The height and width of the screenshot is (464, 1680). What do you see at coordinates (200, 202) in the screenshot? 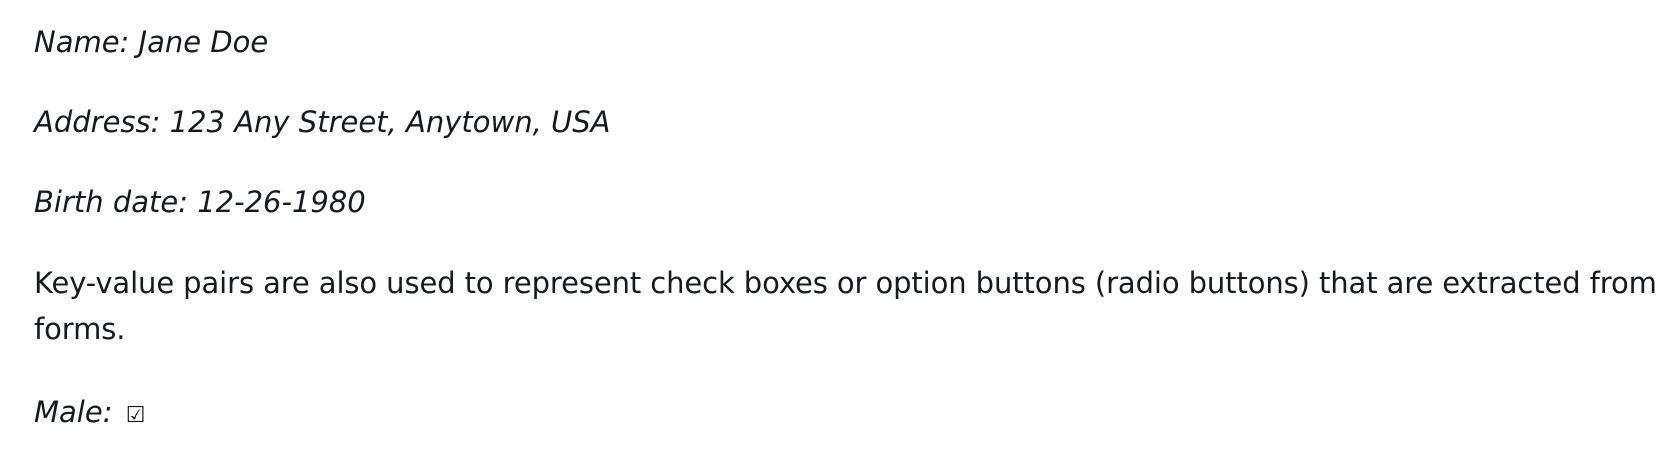
I see `birth-date-field: Birth date: 12-26-1980` at bounding box center [200, 202].